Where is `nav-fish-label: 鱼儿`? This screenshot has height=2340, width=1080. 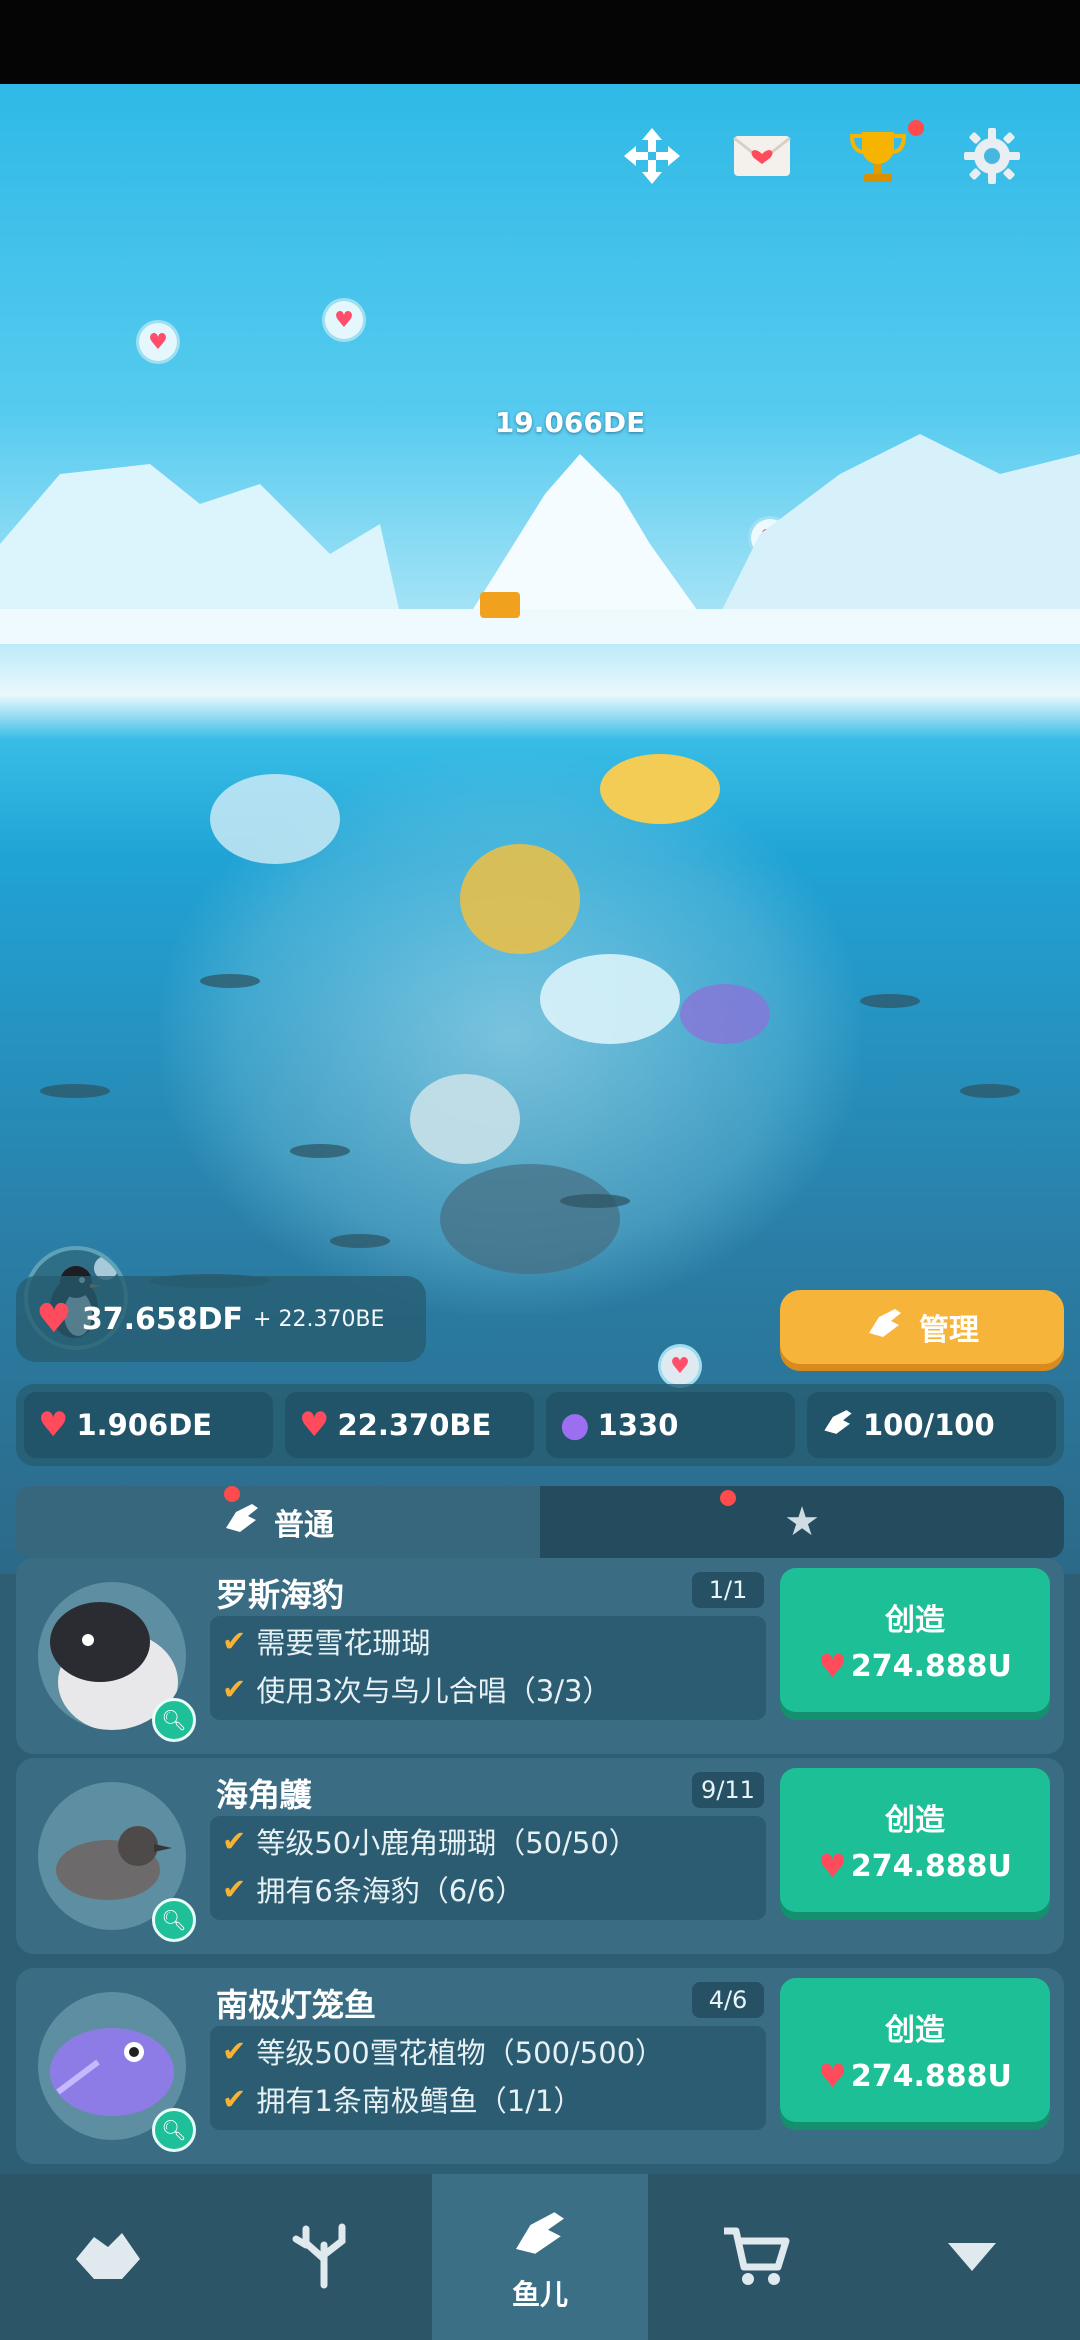
nav-fish-label: 鱼儿 is located at coordinates (539, 2294).